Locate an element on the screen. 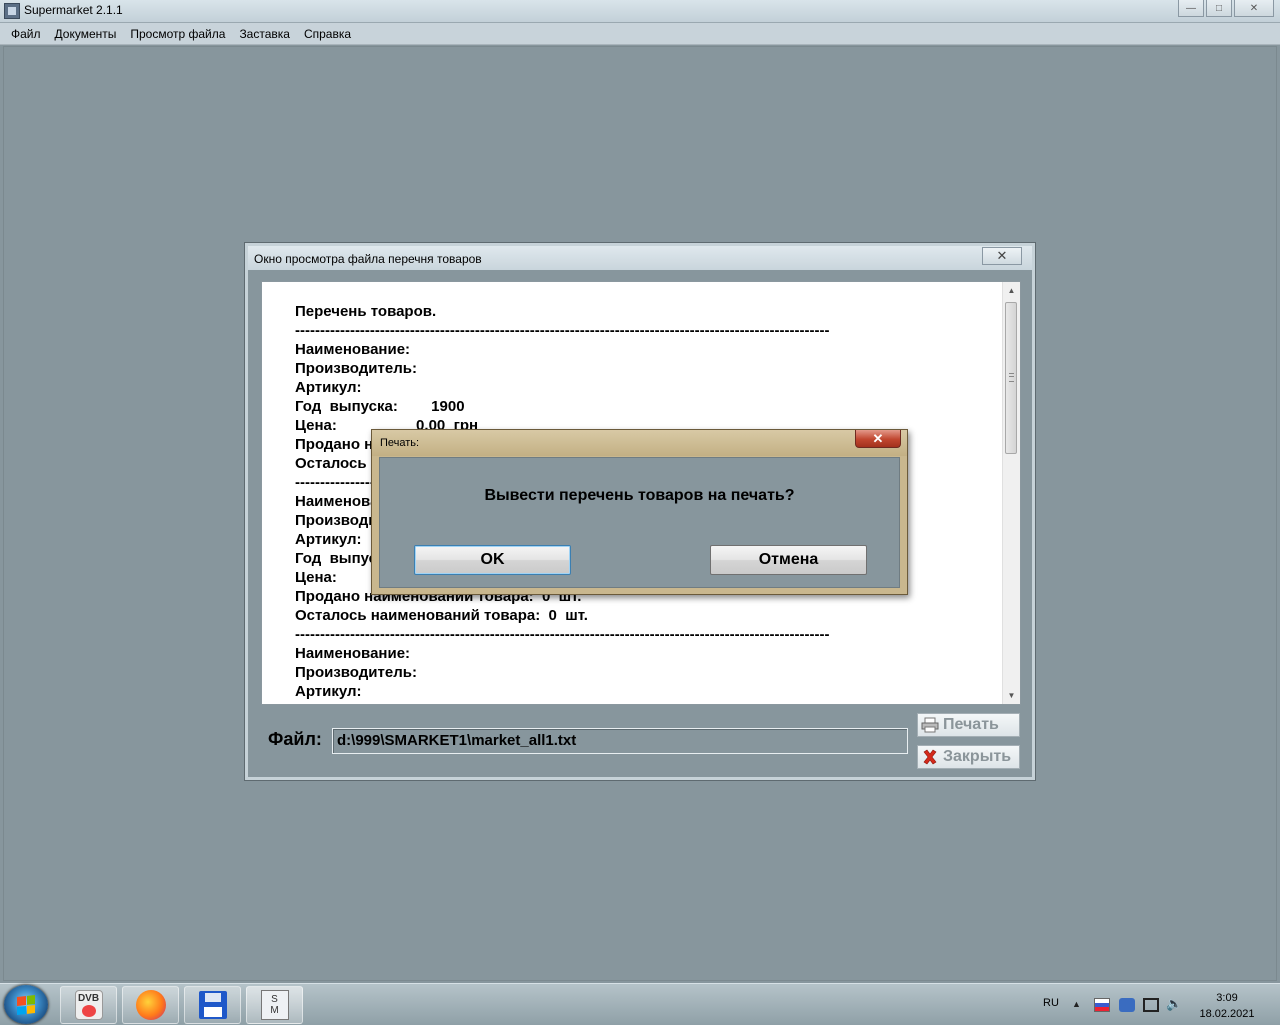 This screenshot has width=1280, height=1025. start-button is located at coordinates (26, 1004).